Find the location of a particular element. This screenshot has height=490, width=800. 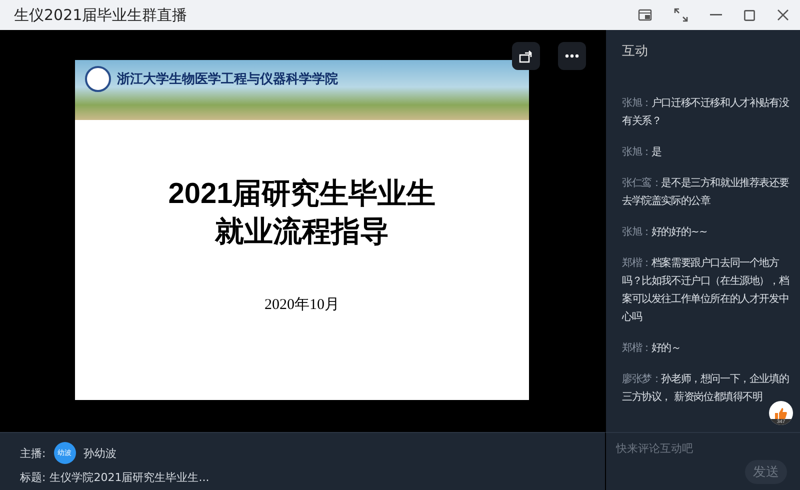

close-icon is located at coordinates (783, 15).